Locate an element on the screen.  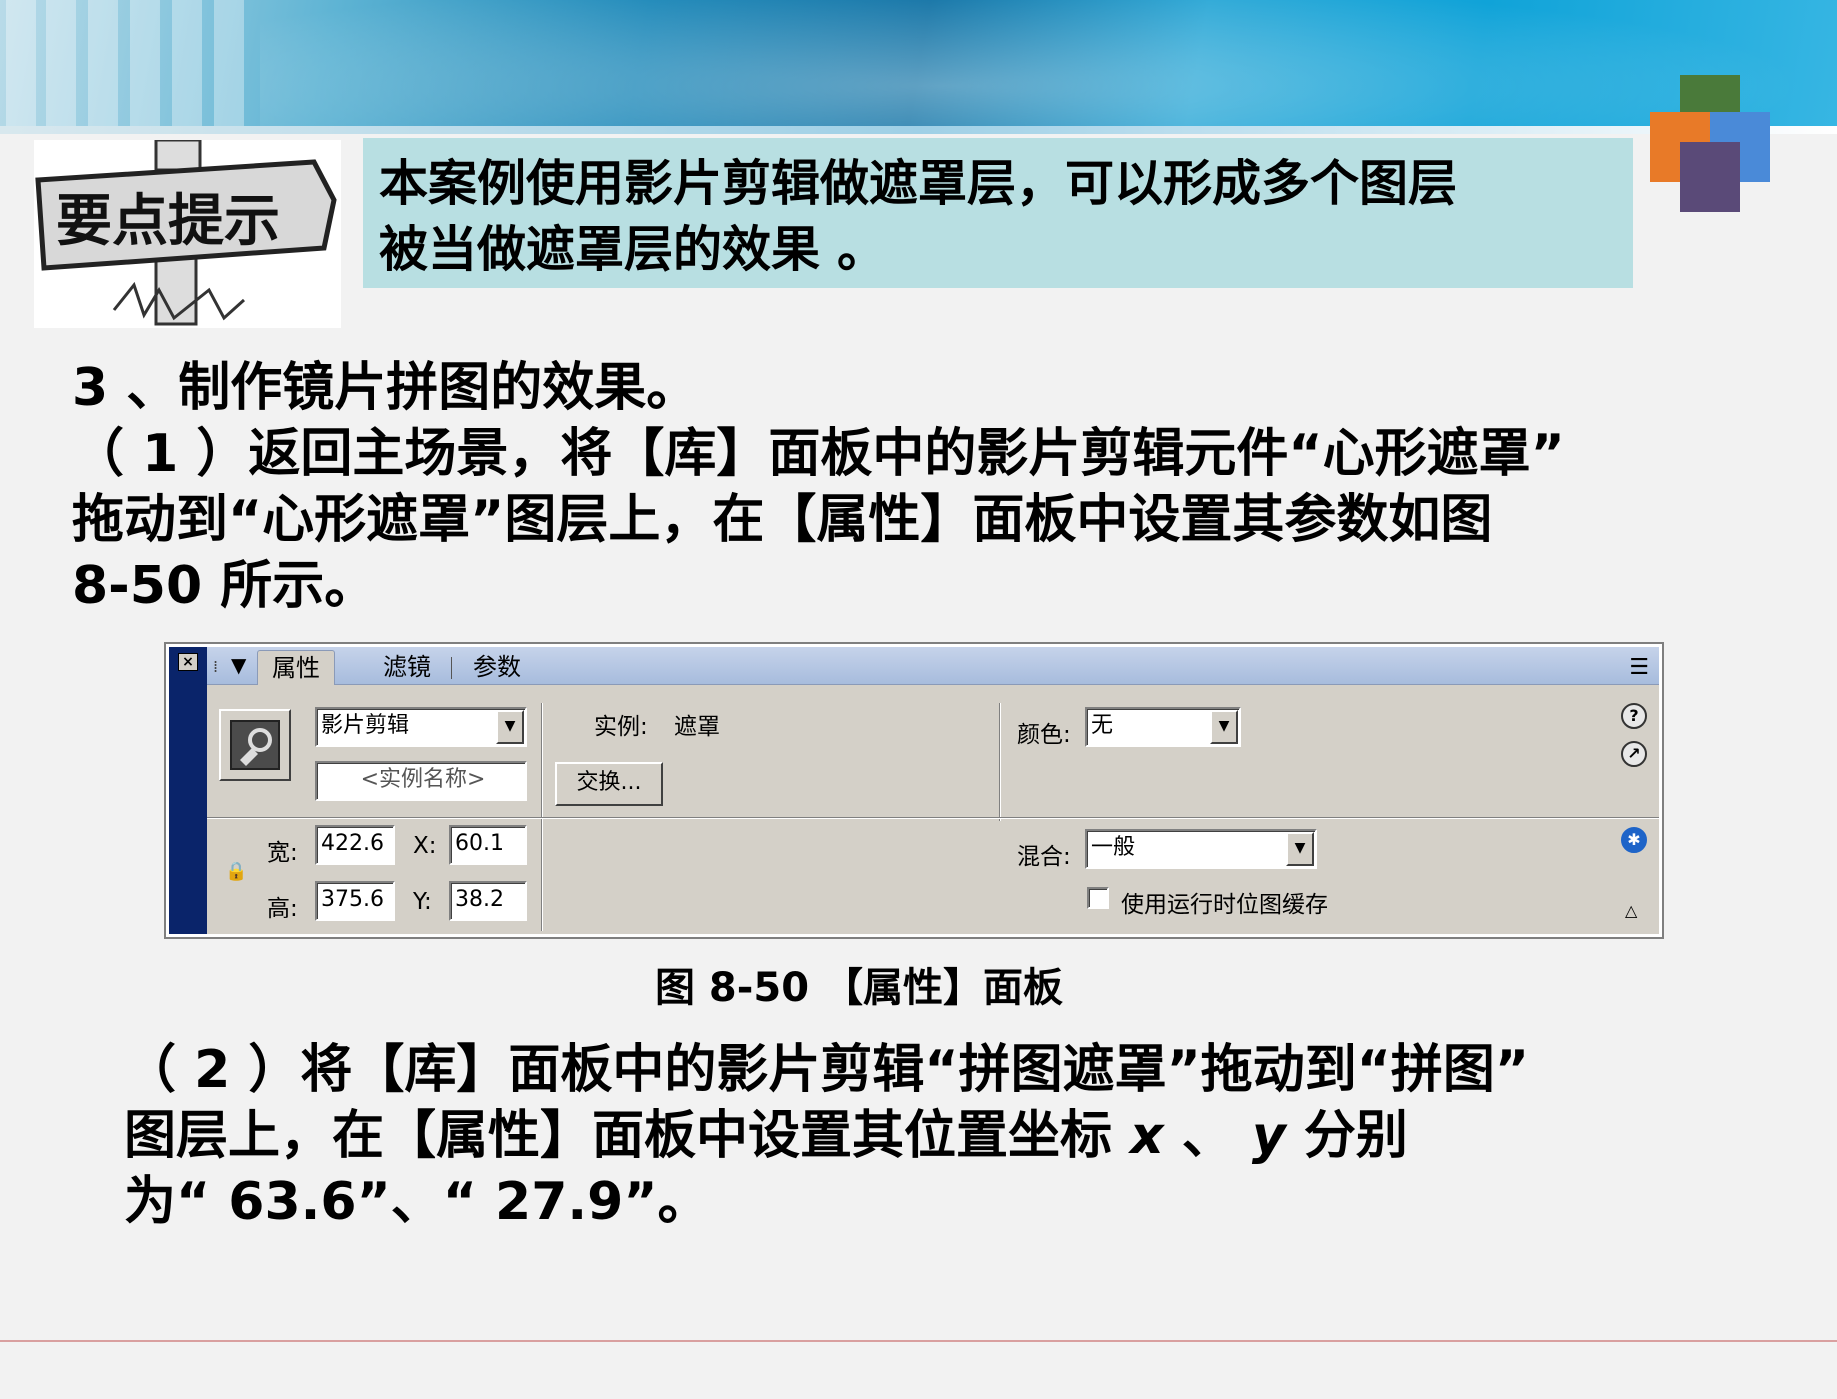
expand-icon: △ is located at coordinates (1631, 910).